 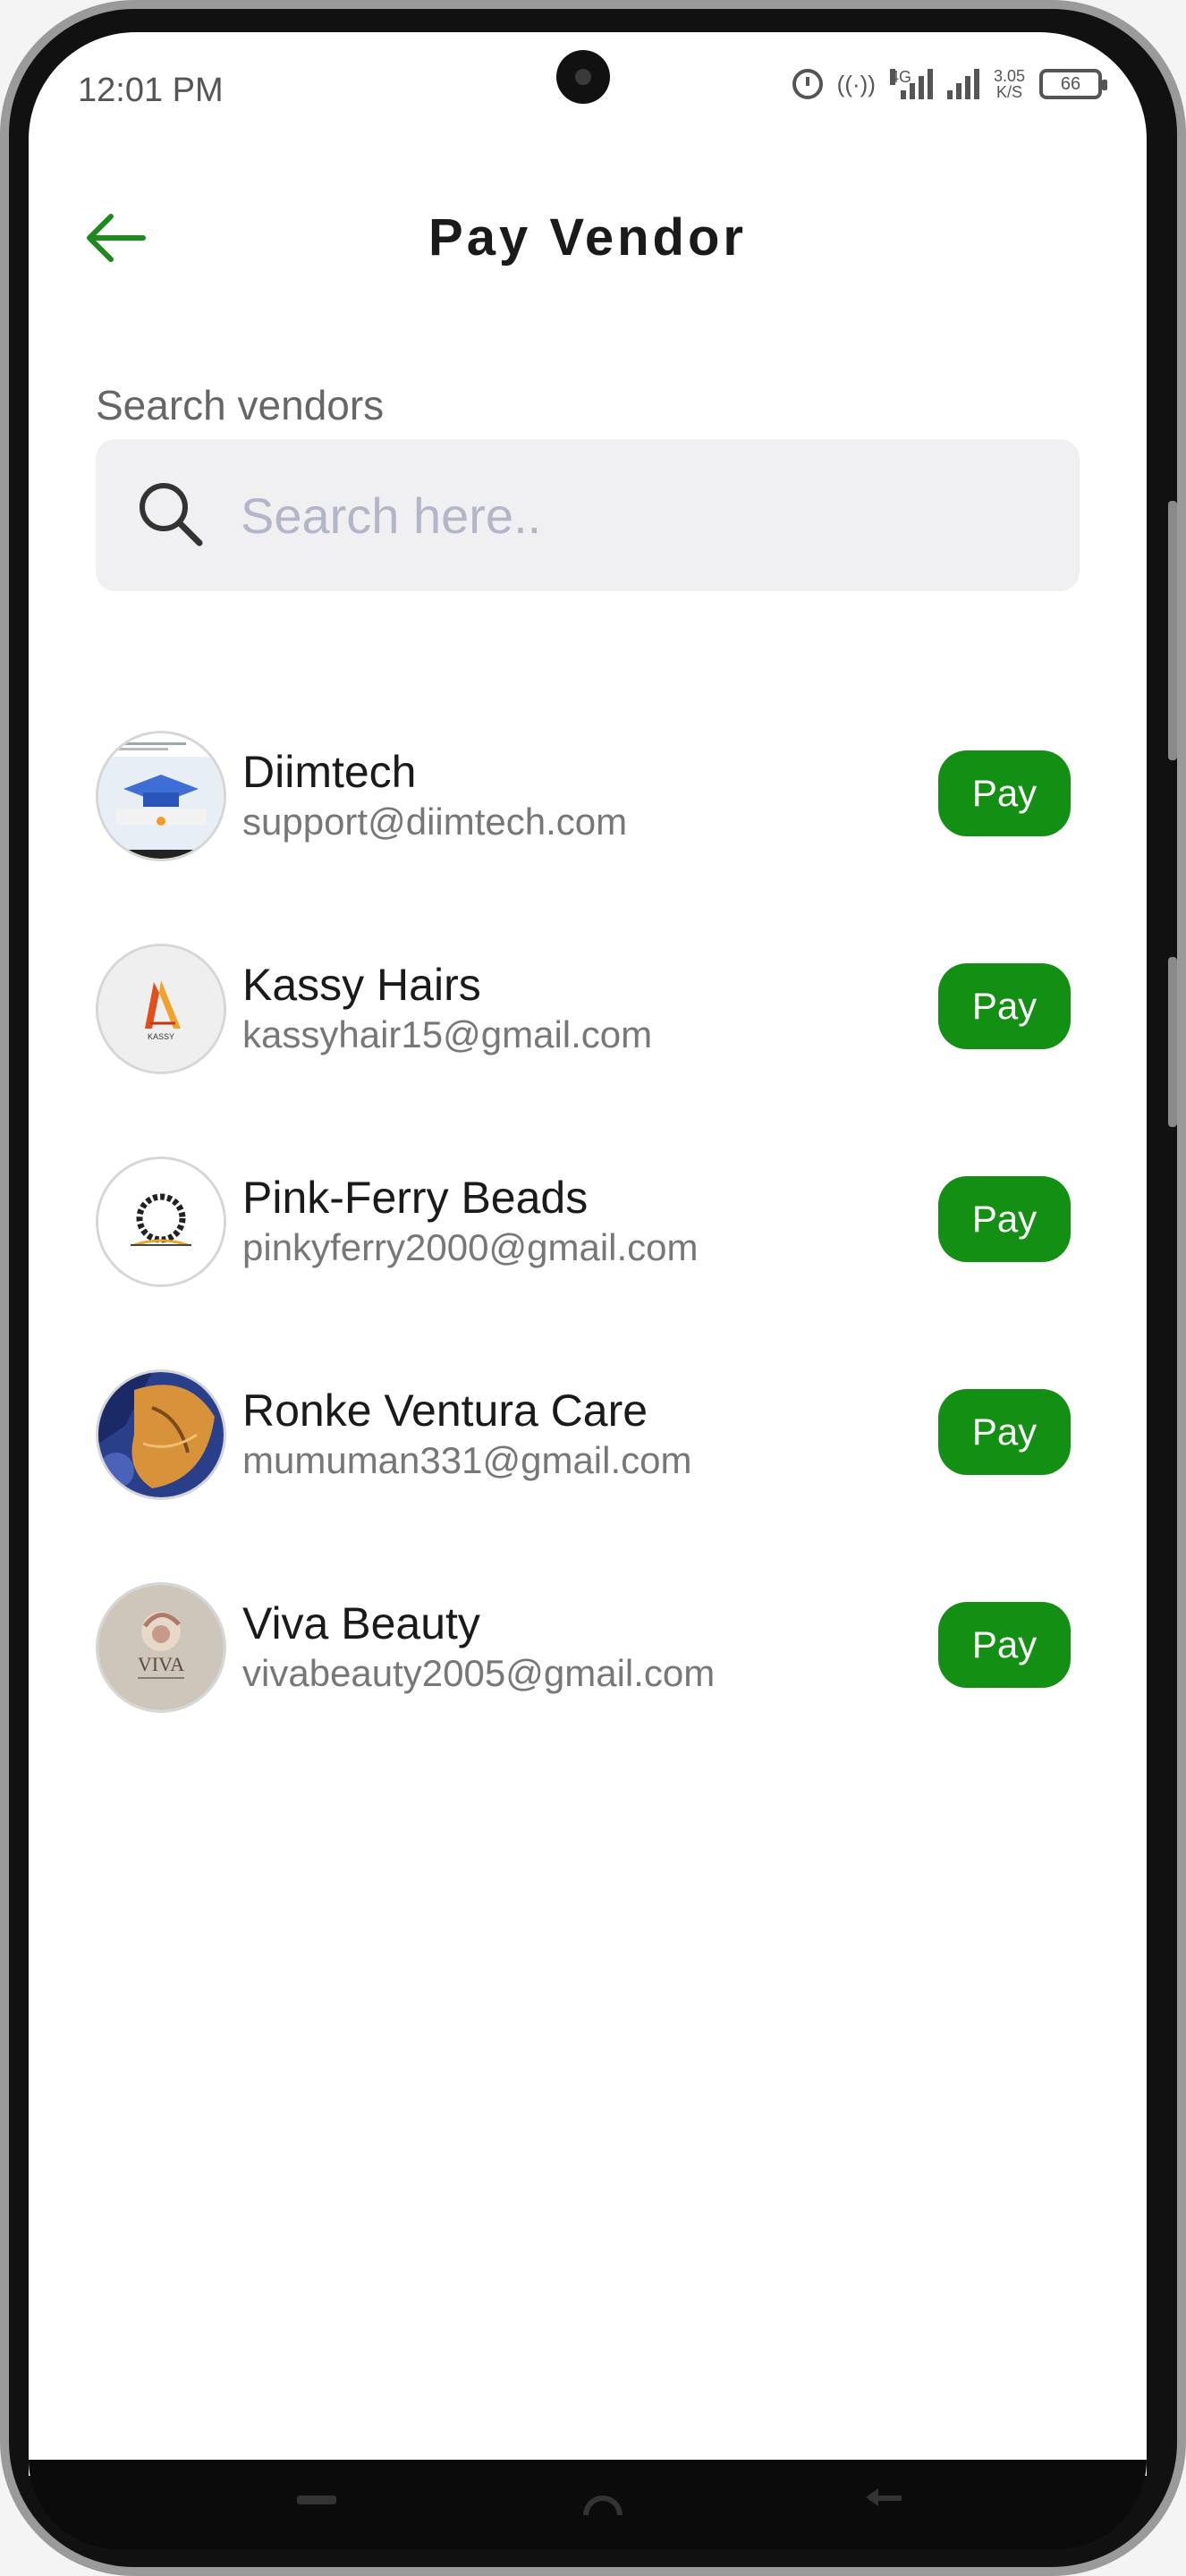 What do you see at coordinates (900, 77) in the screenshot?
I see `network-type: 4G` at bounding box center [900, 77].